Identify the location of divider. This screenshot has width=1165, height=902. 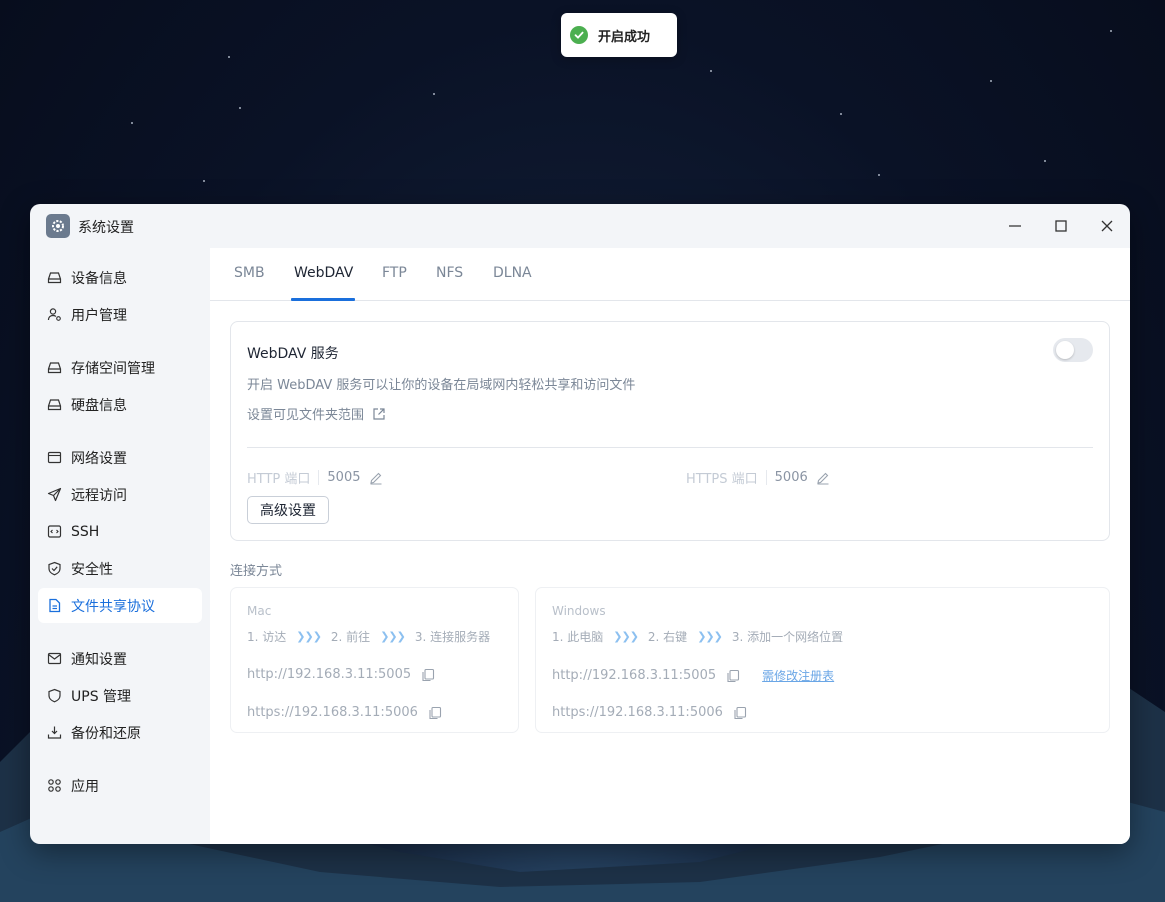
(670, 447).